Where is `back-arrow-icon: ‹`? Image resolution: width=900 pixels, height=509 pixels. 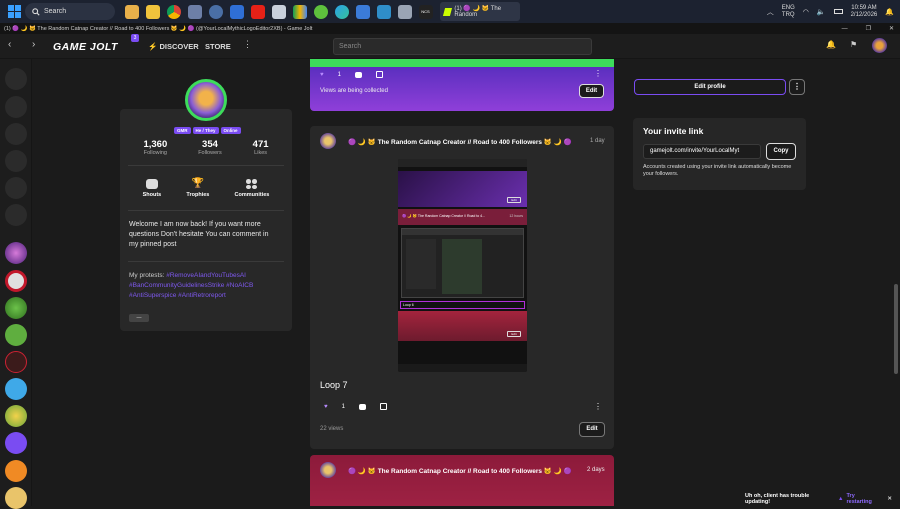
back-arrow-icon: ‹ is located at coordinates (9, 44).